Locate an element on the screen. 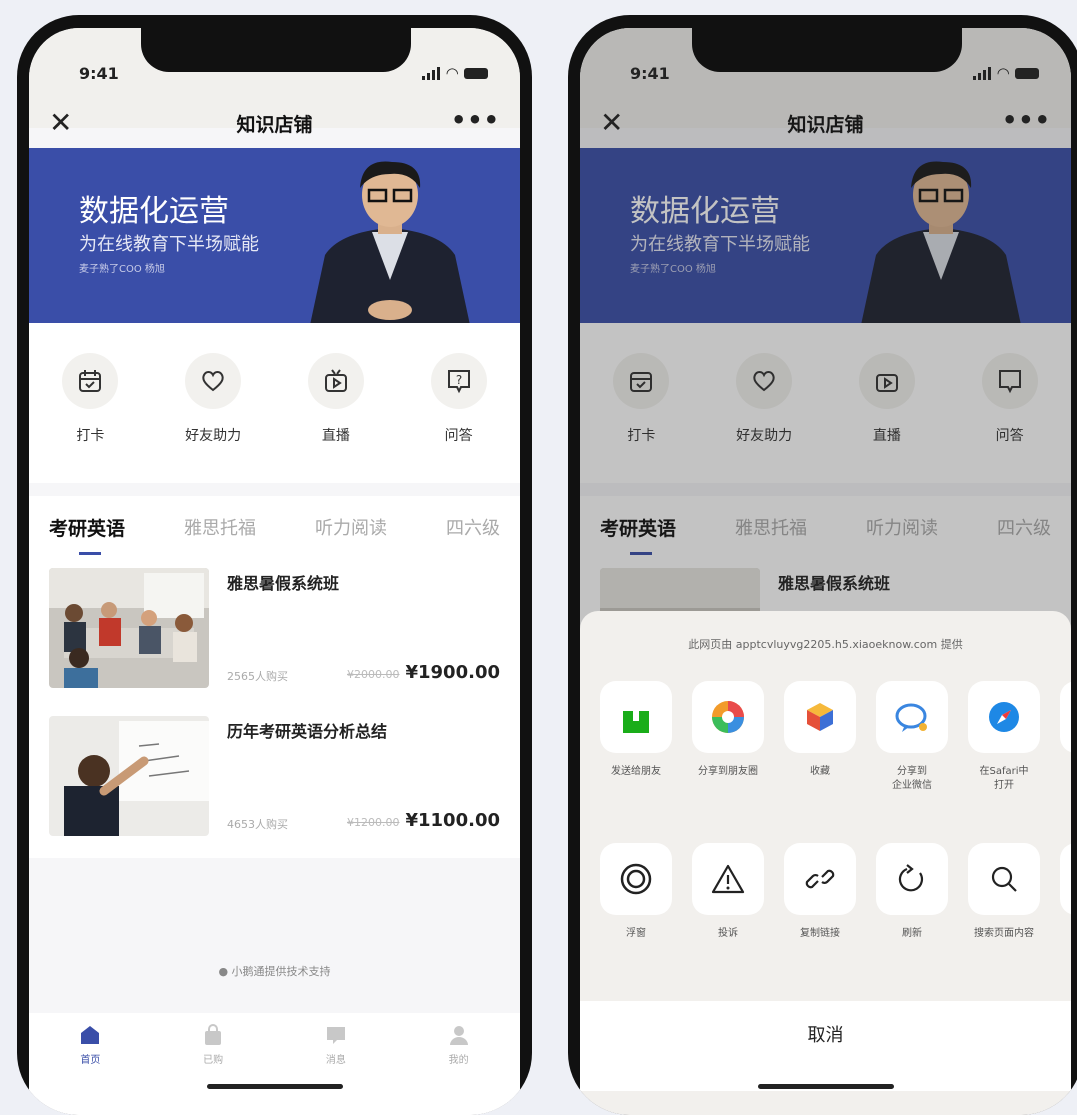 The width and height of the screenshot is (1077, 1115). tv-play-icon is located at coordinates (335, 381).